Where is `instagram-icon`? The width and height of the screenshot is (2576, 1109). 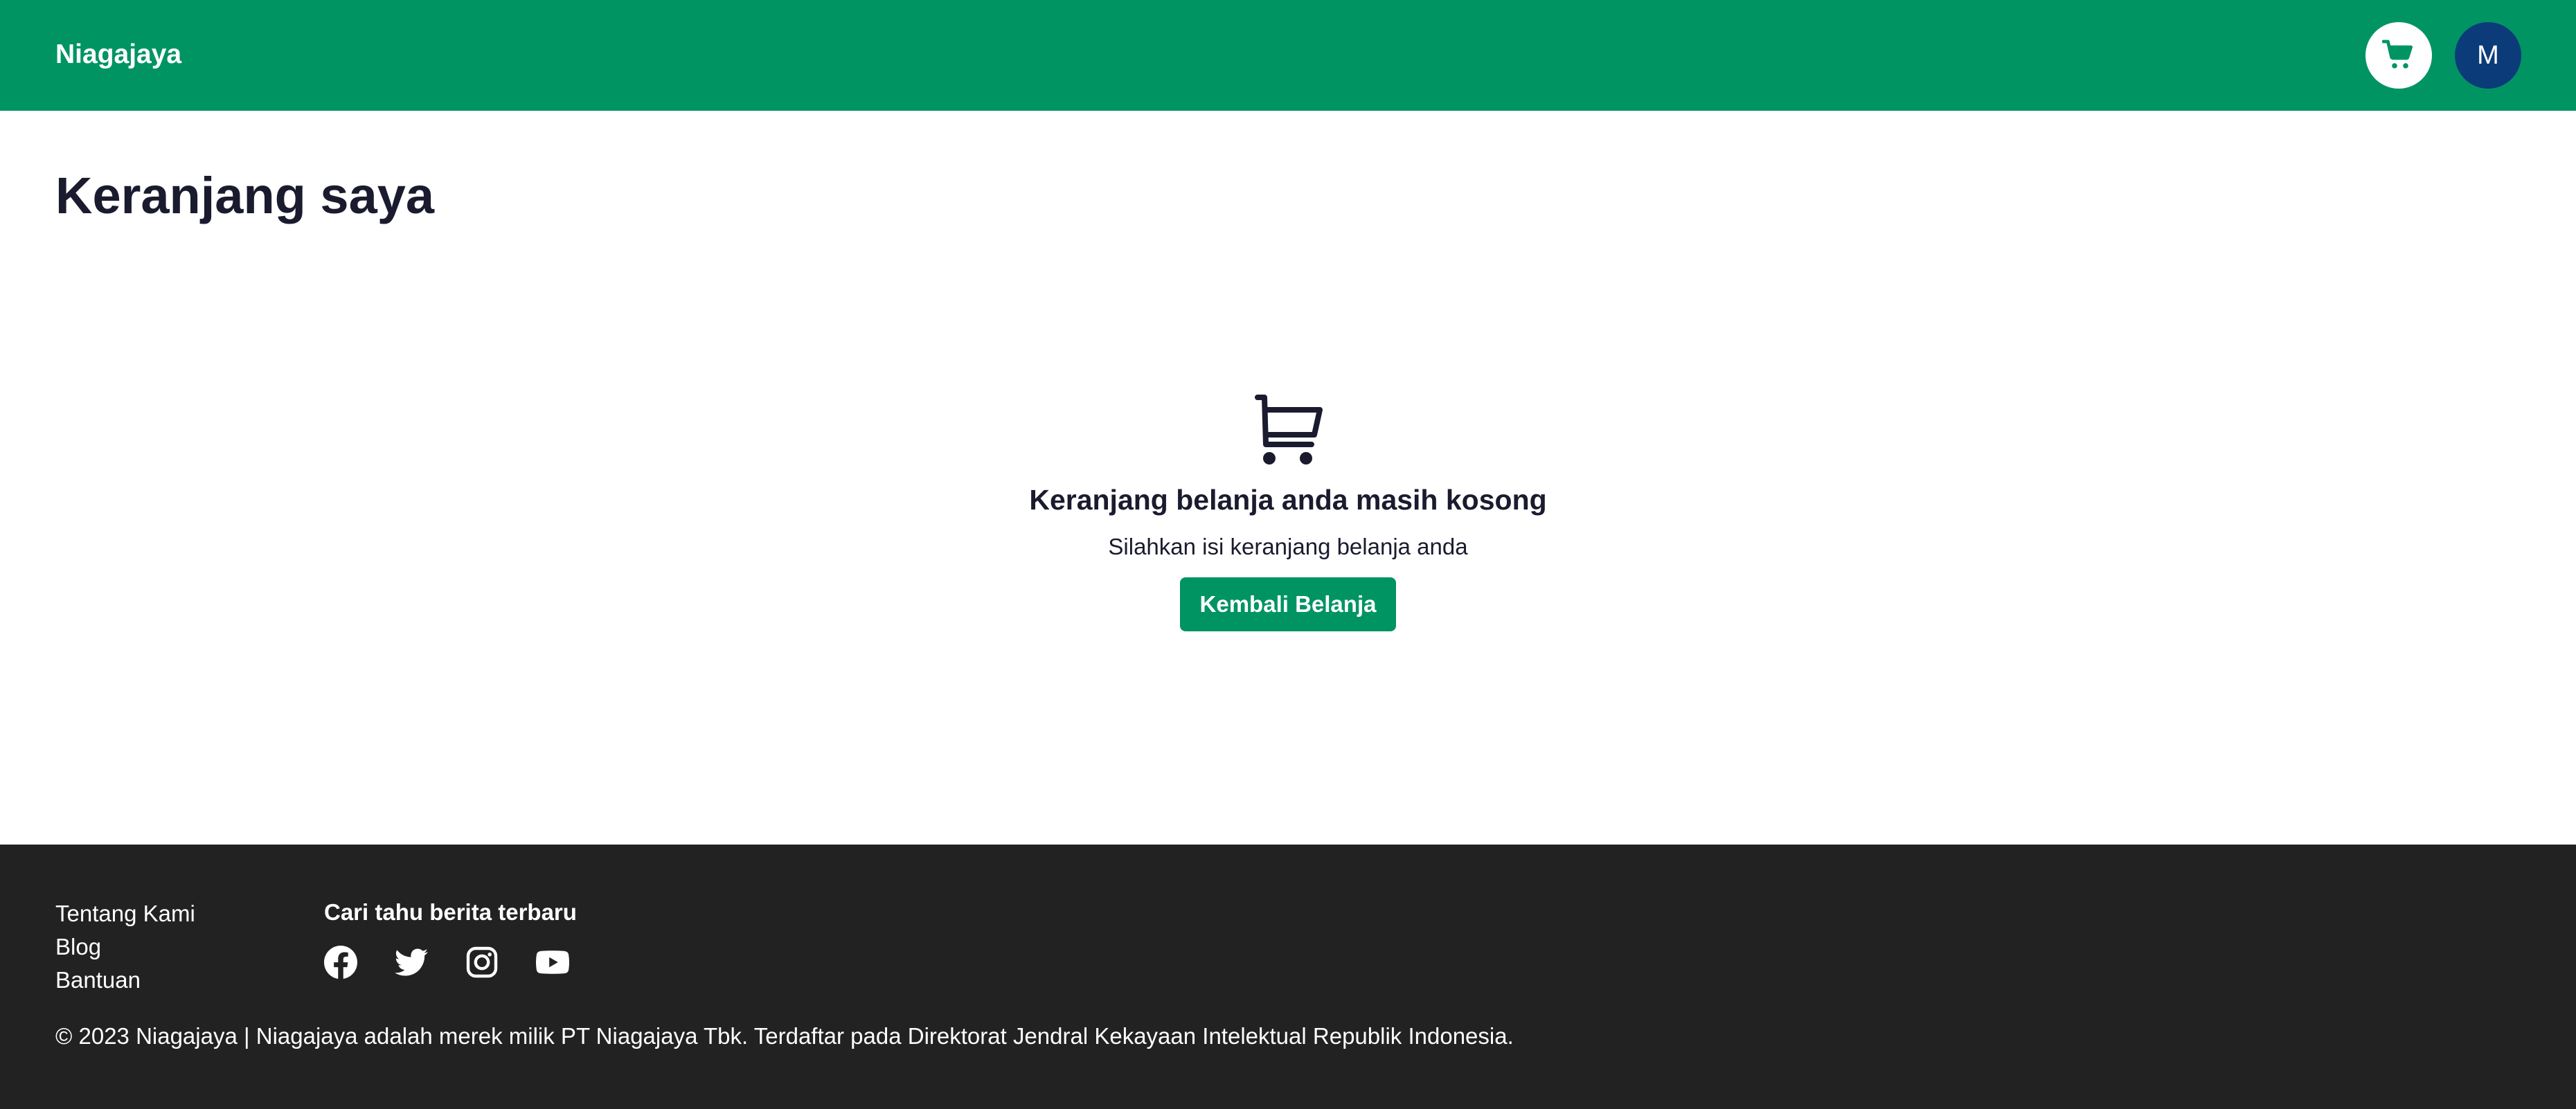
instagram-icon is located at coordinates (482, 963).